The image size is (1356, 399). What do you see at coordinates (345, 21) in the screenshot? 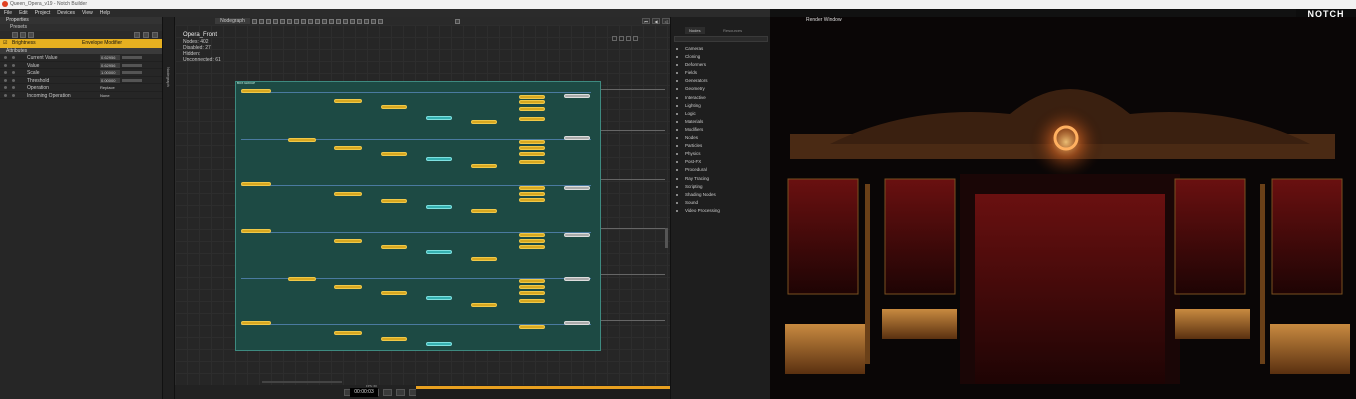
I see `link-tool-icon` at bounding box center [345, 21].